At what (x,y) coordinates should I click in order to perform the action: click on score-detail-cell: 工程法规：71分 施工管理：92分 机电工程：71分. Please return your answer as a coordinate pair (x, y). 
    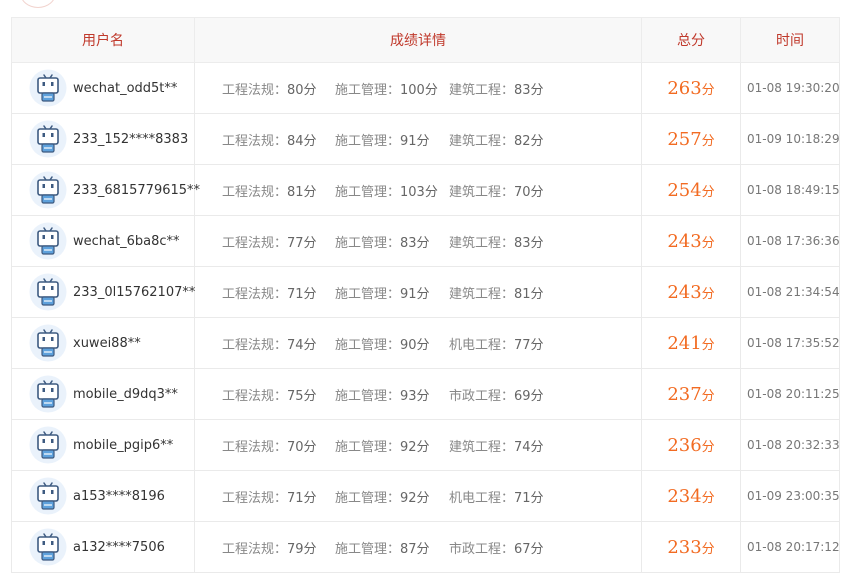
    Looking at the image, I should click on (418, 496).